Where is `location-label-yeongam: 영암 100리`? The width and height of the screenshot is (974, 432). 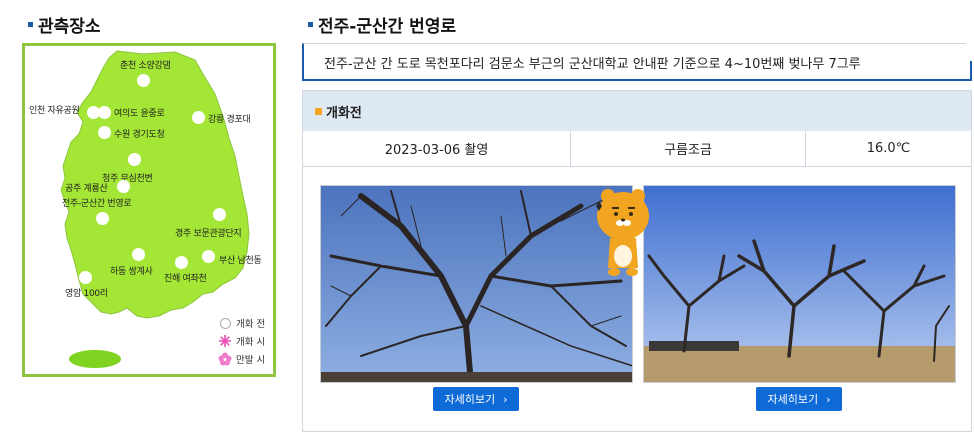
location-label-yeongam: 영암 100리 is located at coordinates (86, 292).